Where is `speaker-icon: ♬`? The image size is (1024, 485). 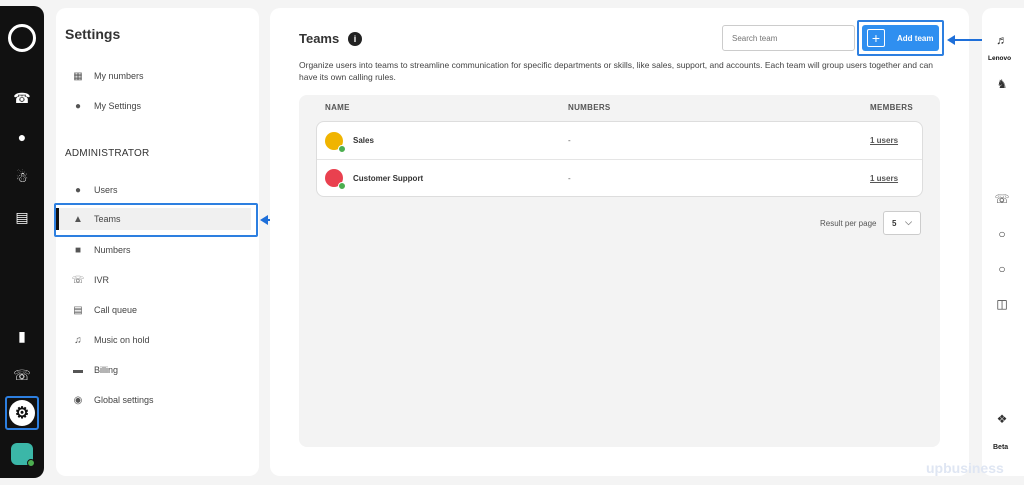
speaker-icon: ♬ is located at coordinates (1002, 40).